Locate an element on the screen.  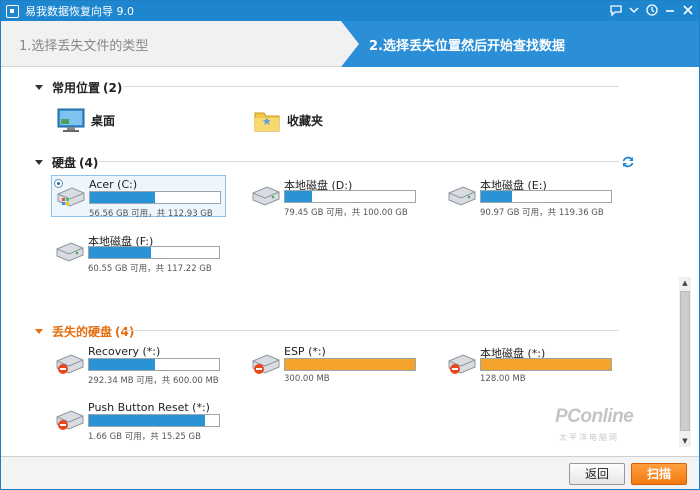
disk-size: 1.66 GB 可用，共 15.25 GB is located at coordinates (144, 437).